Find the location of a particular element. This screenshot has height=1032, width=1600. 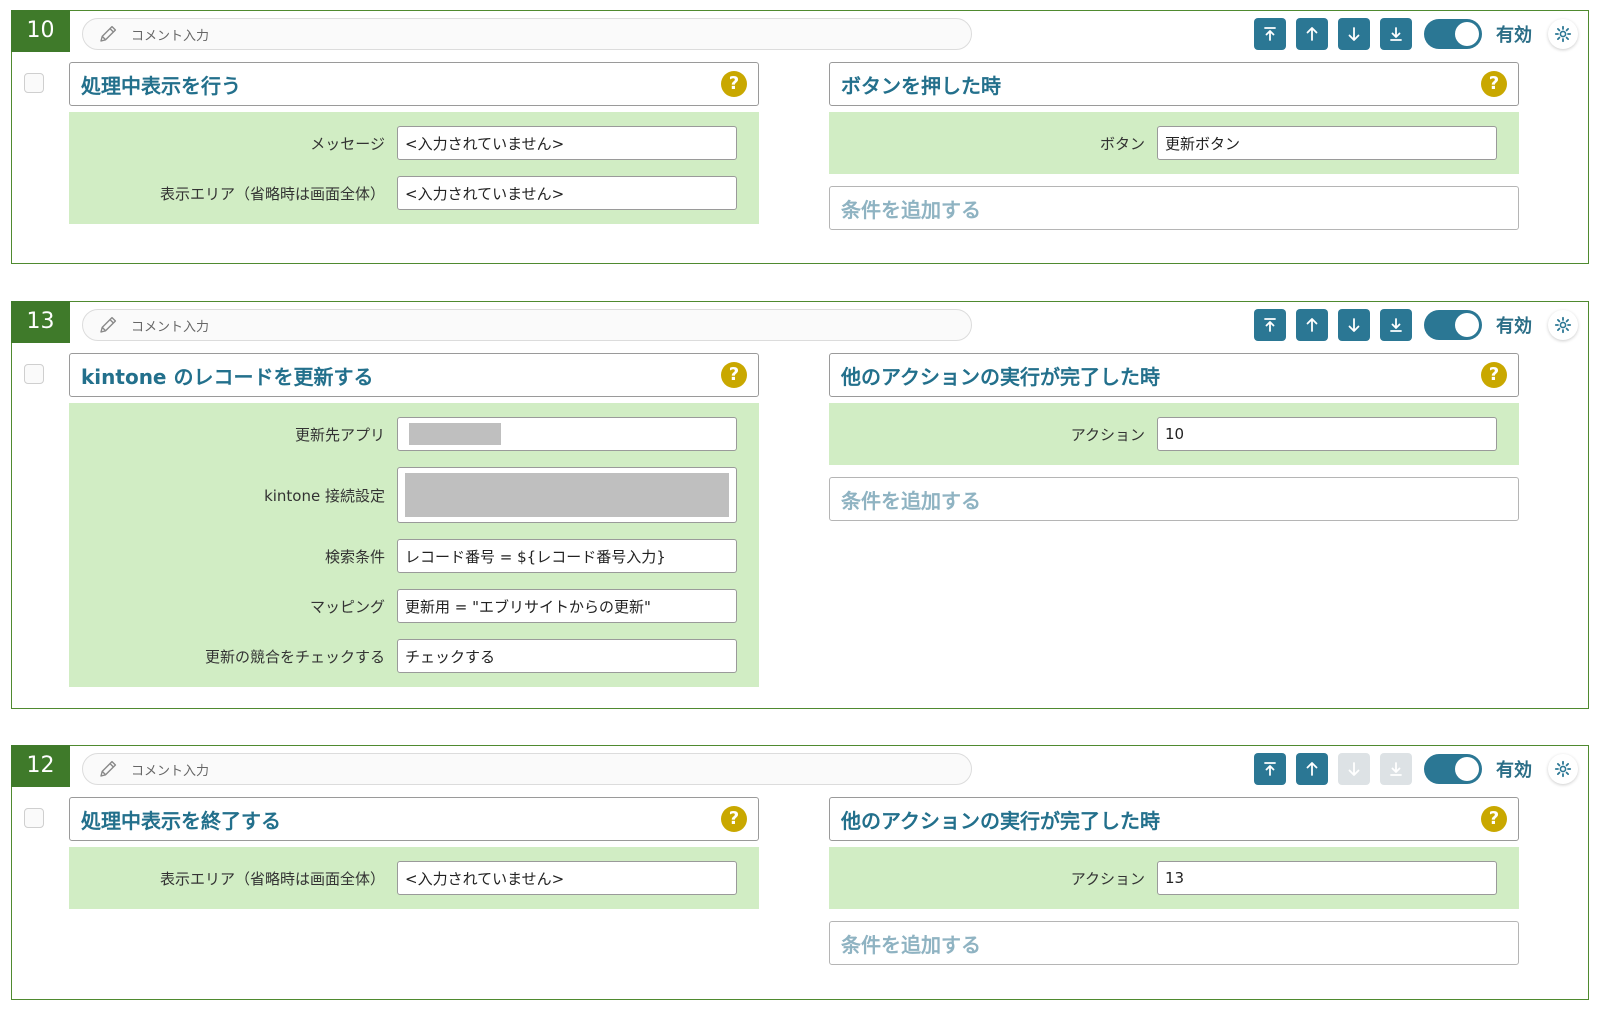

field-value-input: 更新用 = "エブリサイトからの更新" is located at coordinates (567, 606).